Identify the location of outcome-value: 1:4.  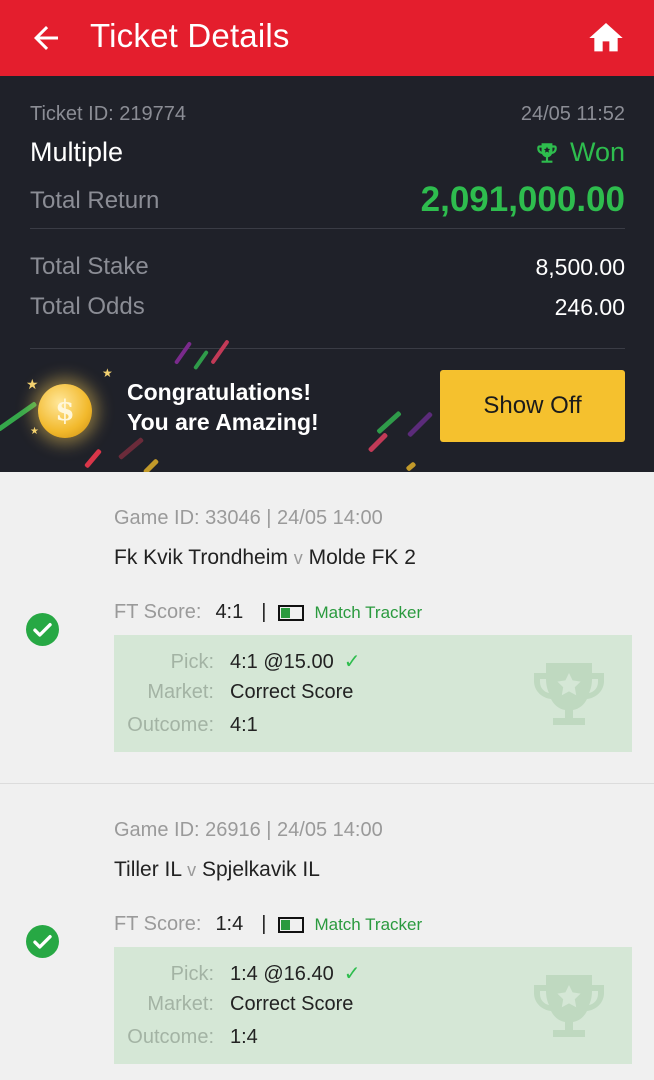
(244, 1037).